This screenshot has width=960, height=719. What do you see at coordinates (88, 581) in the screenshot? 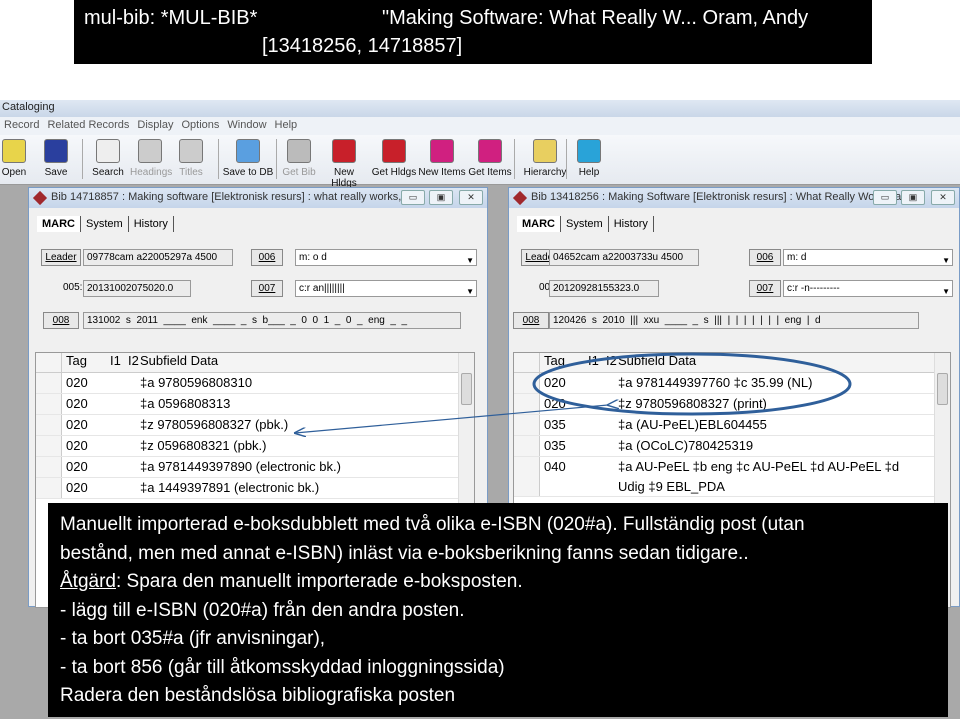
I see `action-label: Åtgärd` at bounding box center [88, 581].